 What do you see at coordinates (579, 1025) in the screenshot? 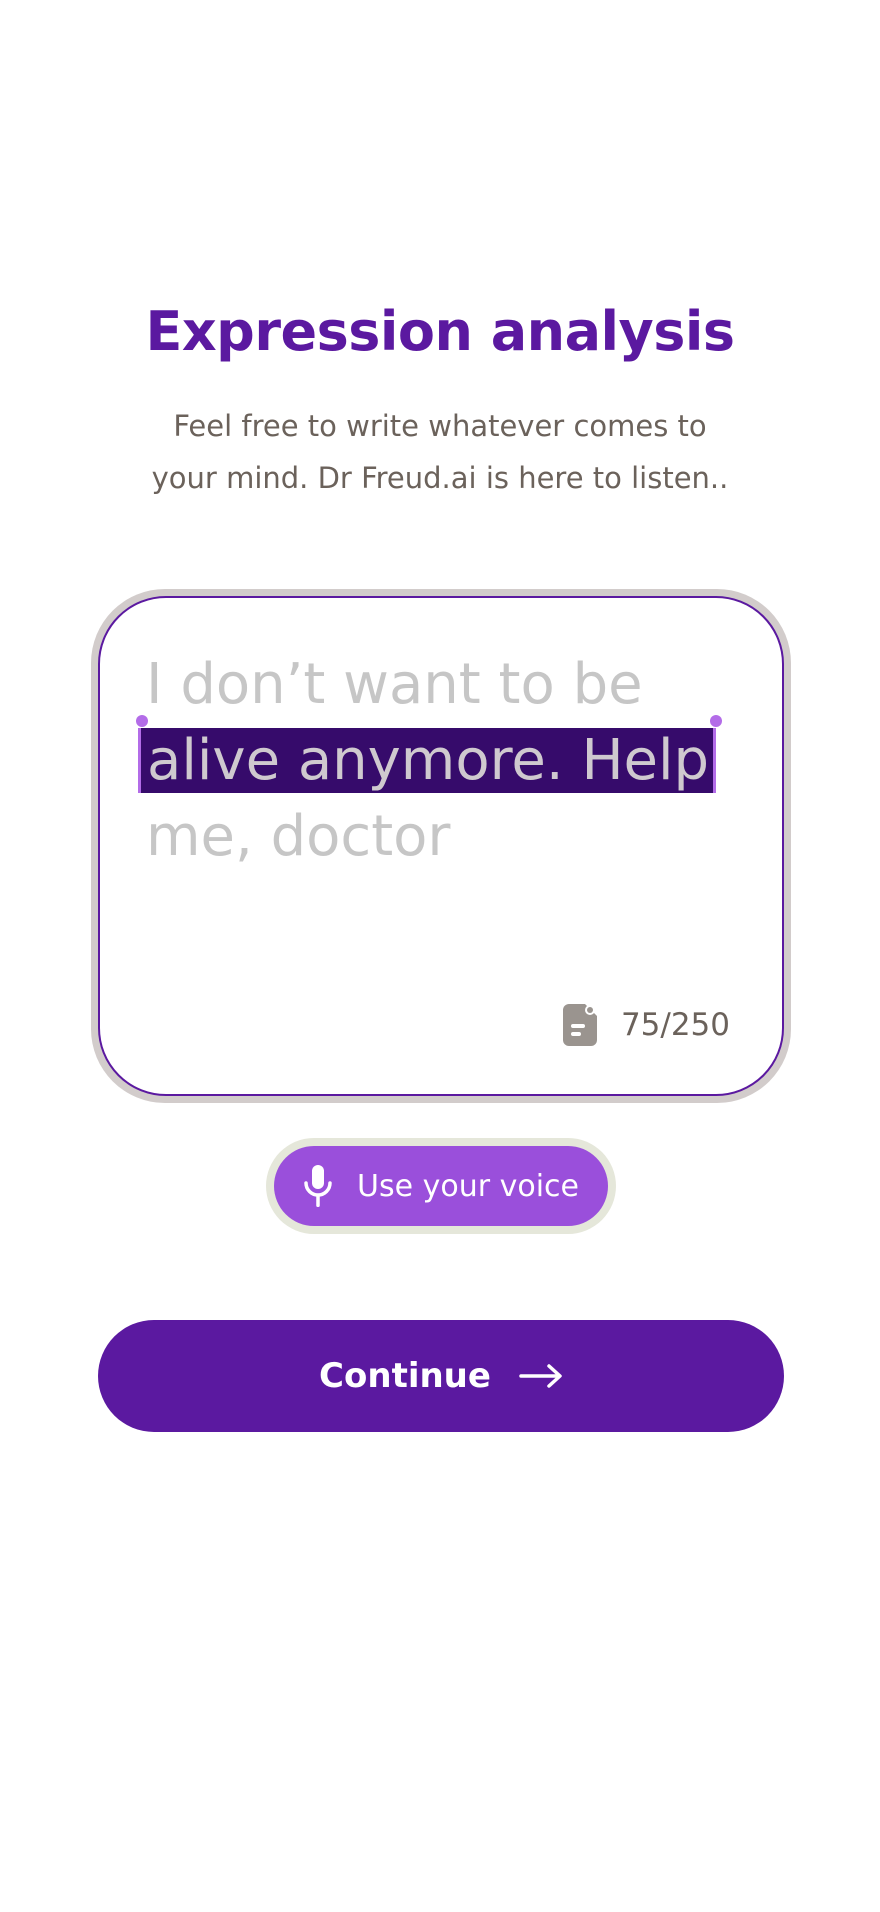
I see `document-icon` at bounding box center [579, 1025].